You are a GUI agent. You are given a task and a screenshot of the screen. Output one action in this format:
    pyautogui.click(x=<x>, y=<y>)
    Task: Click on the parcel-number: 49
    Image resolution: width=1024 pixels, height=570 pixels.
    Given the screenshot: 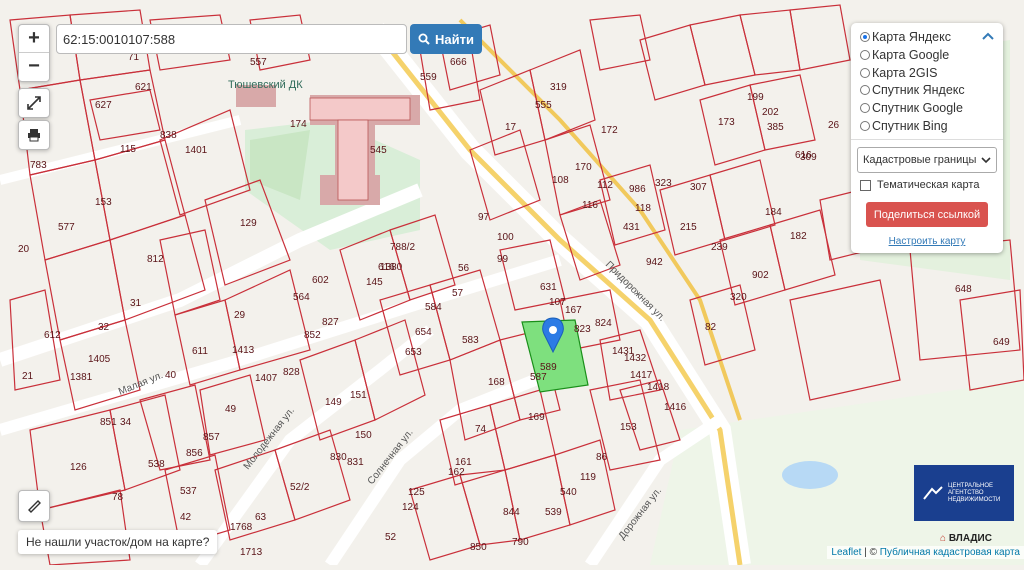 What is the action you would take?
    pyautogui.click(x=231, y=409)
    